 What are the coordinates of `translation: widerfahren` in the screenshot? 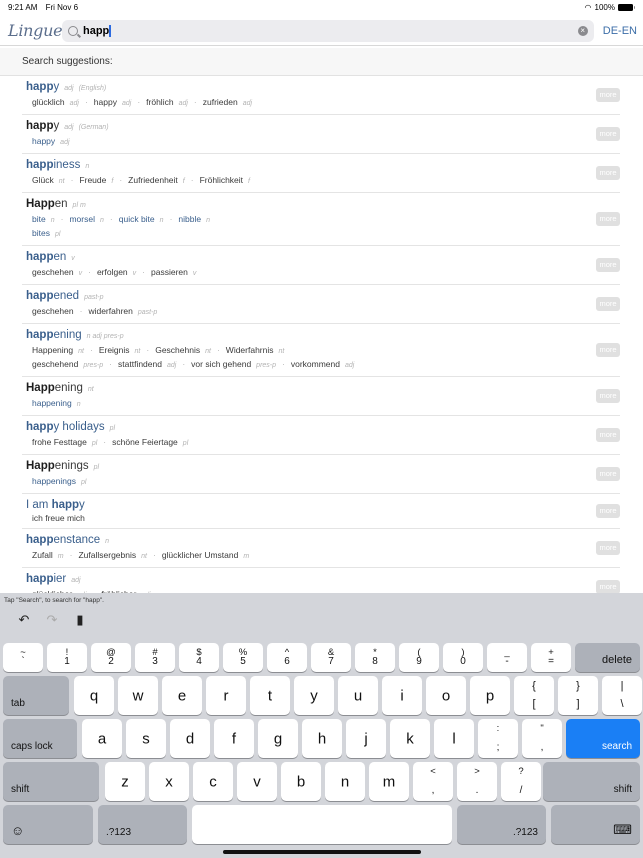 It's located at (110, 311).